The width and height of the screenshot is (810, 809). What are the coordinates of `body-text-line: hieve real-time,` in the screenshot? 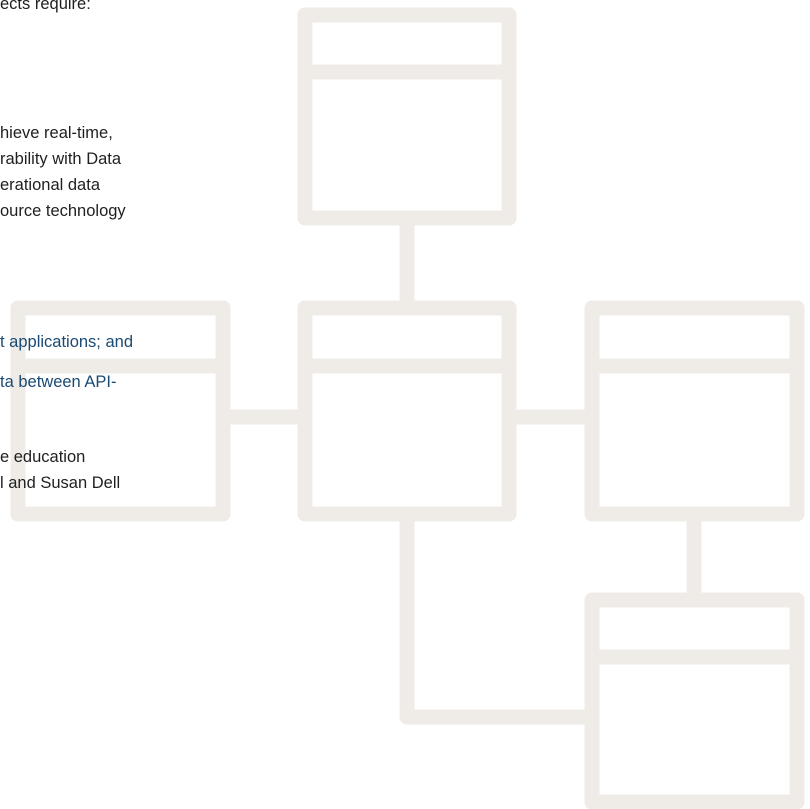 It's located at (56, 133).